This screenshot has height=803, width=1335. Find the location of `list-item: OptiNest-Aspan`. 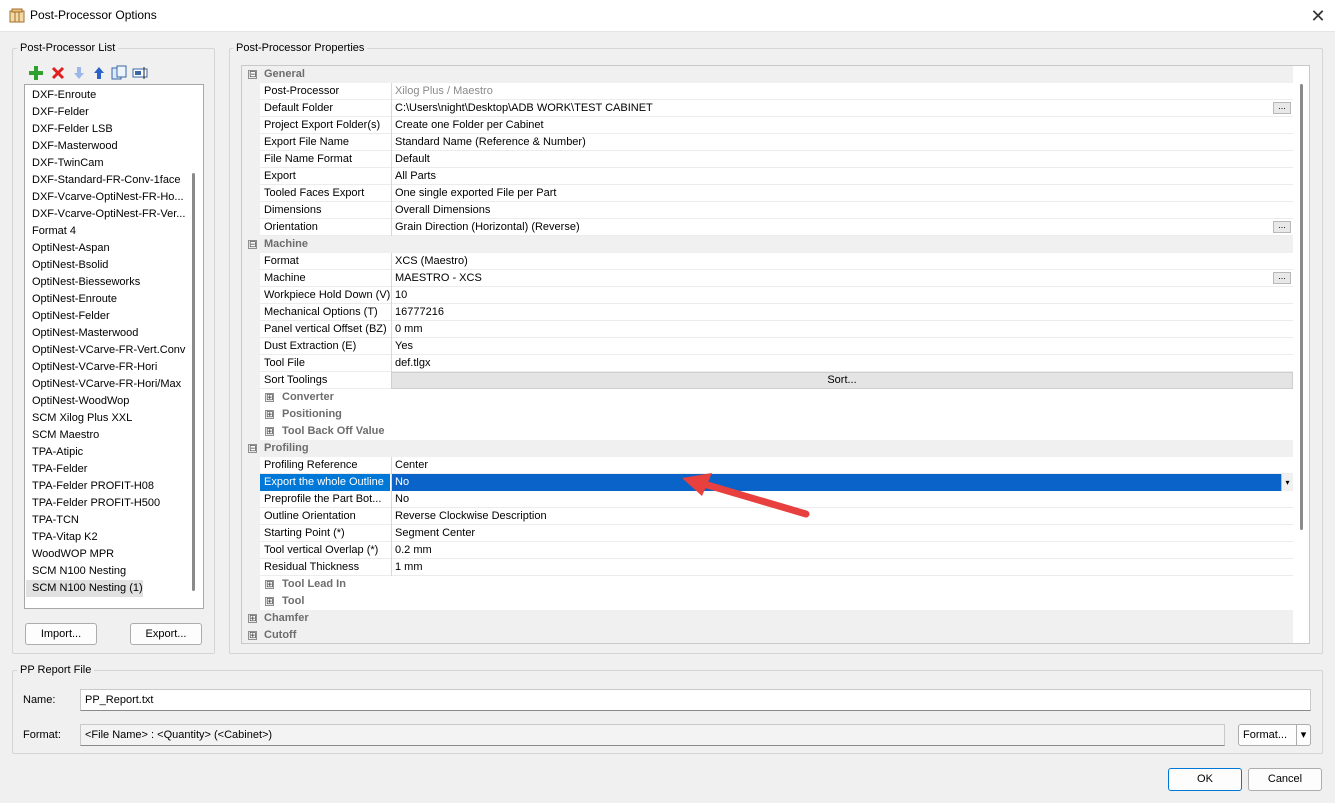

list-item: OptiNest-Aspan is located at coordinates (106, 248).